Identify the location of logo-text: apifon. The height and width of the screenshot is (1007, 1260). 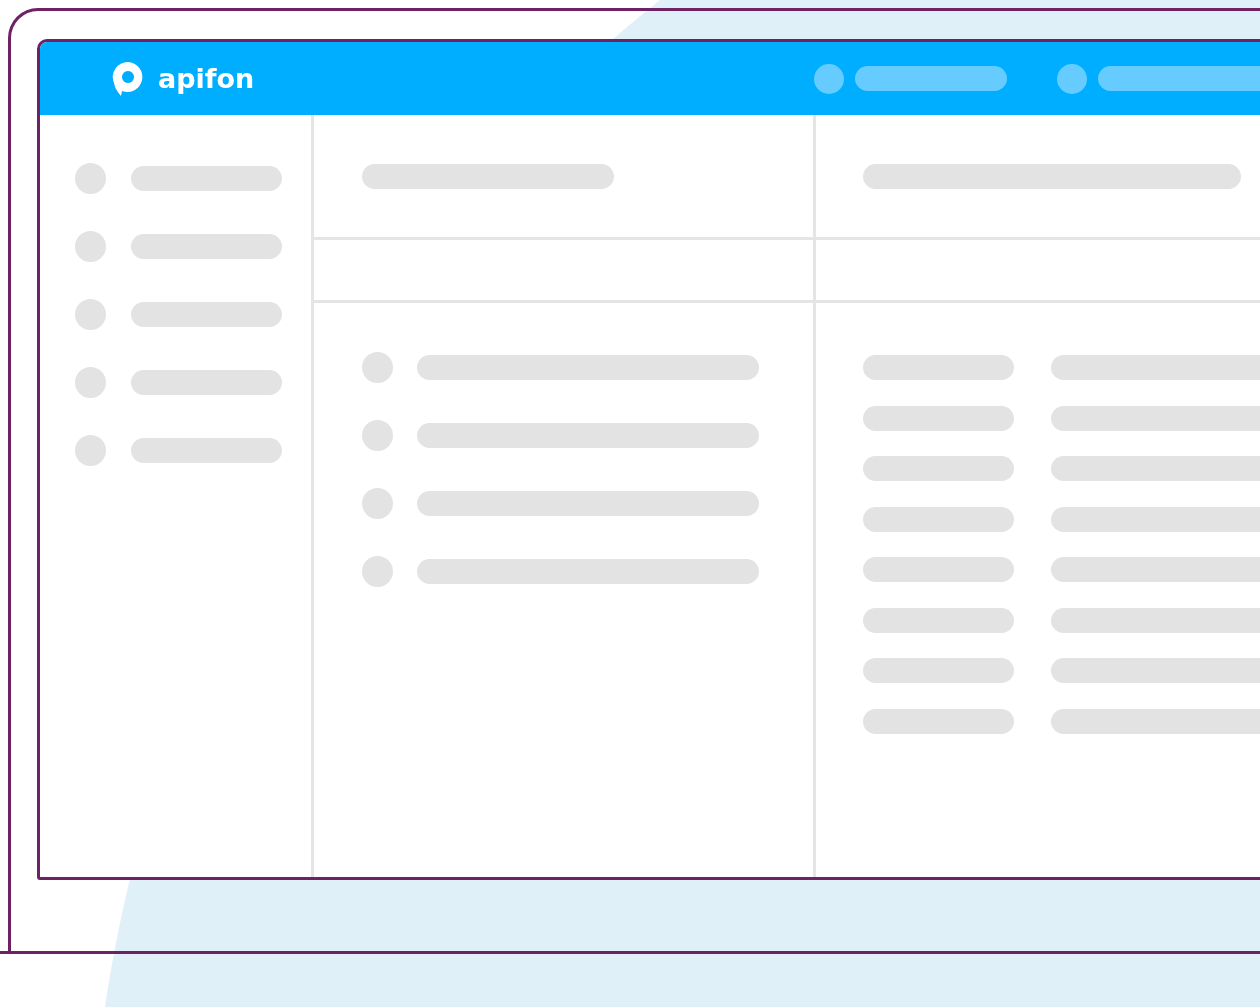
(206, 78).